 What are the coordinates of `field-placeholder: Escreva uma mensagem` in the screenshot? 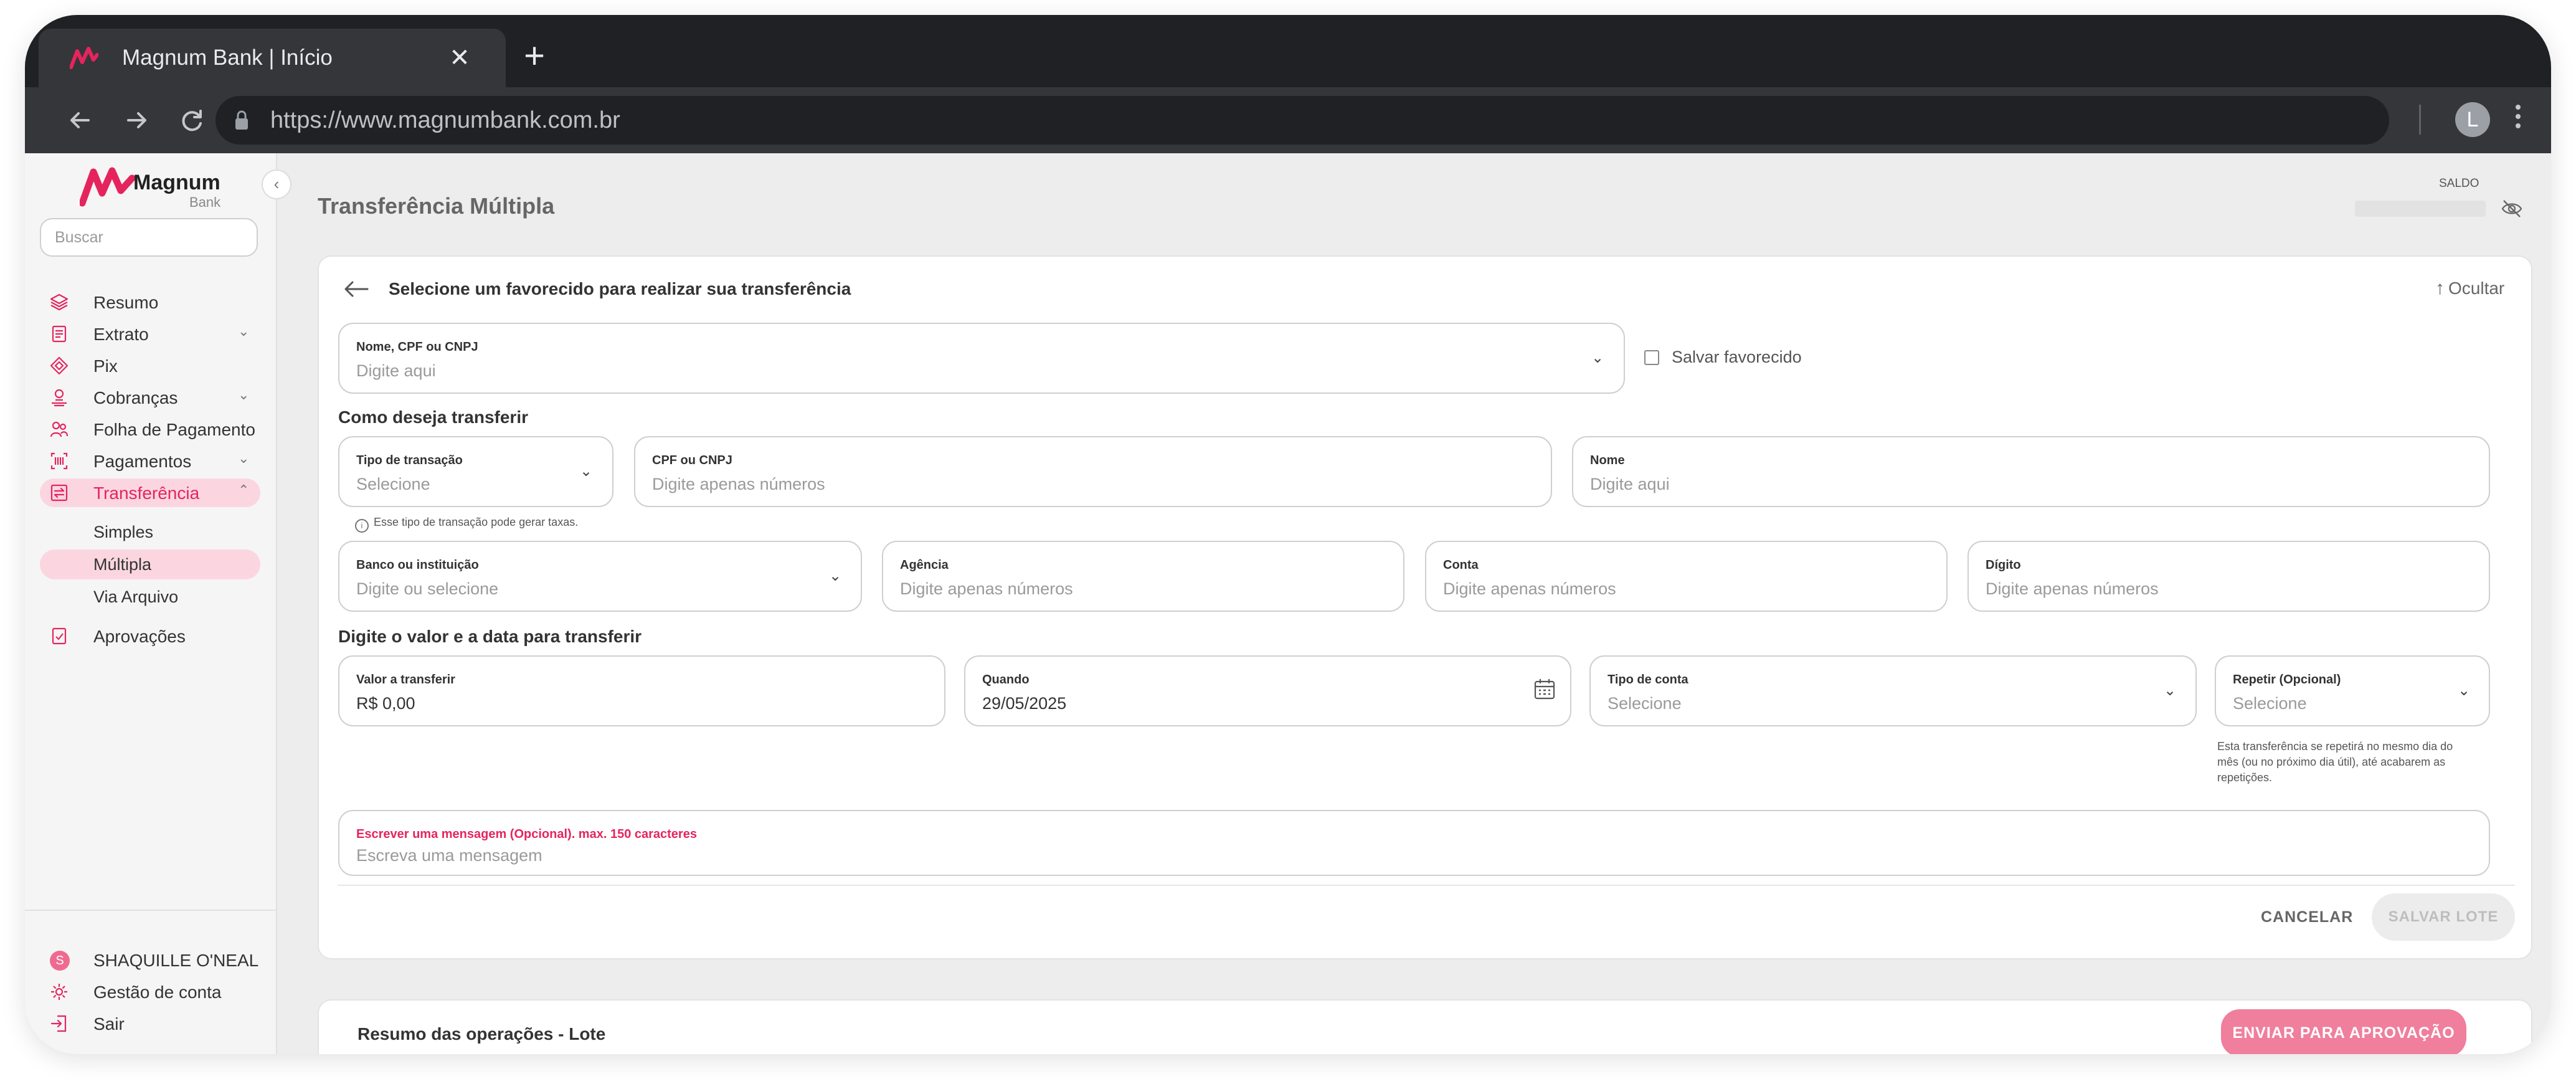 It's located at (449, 856).